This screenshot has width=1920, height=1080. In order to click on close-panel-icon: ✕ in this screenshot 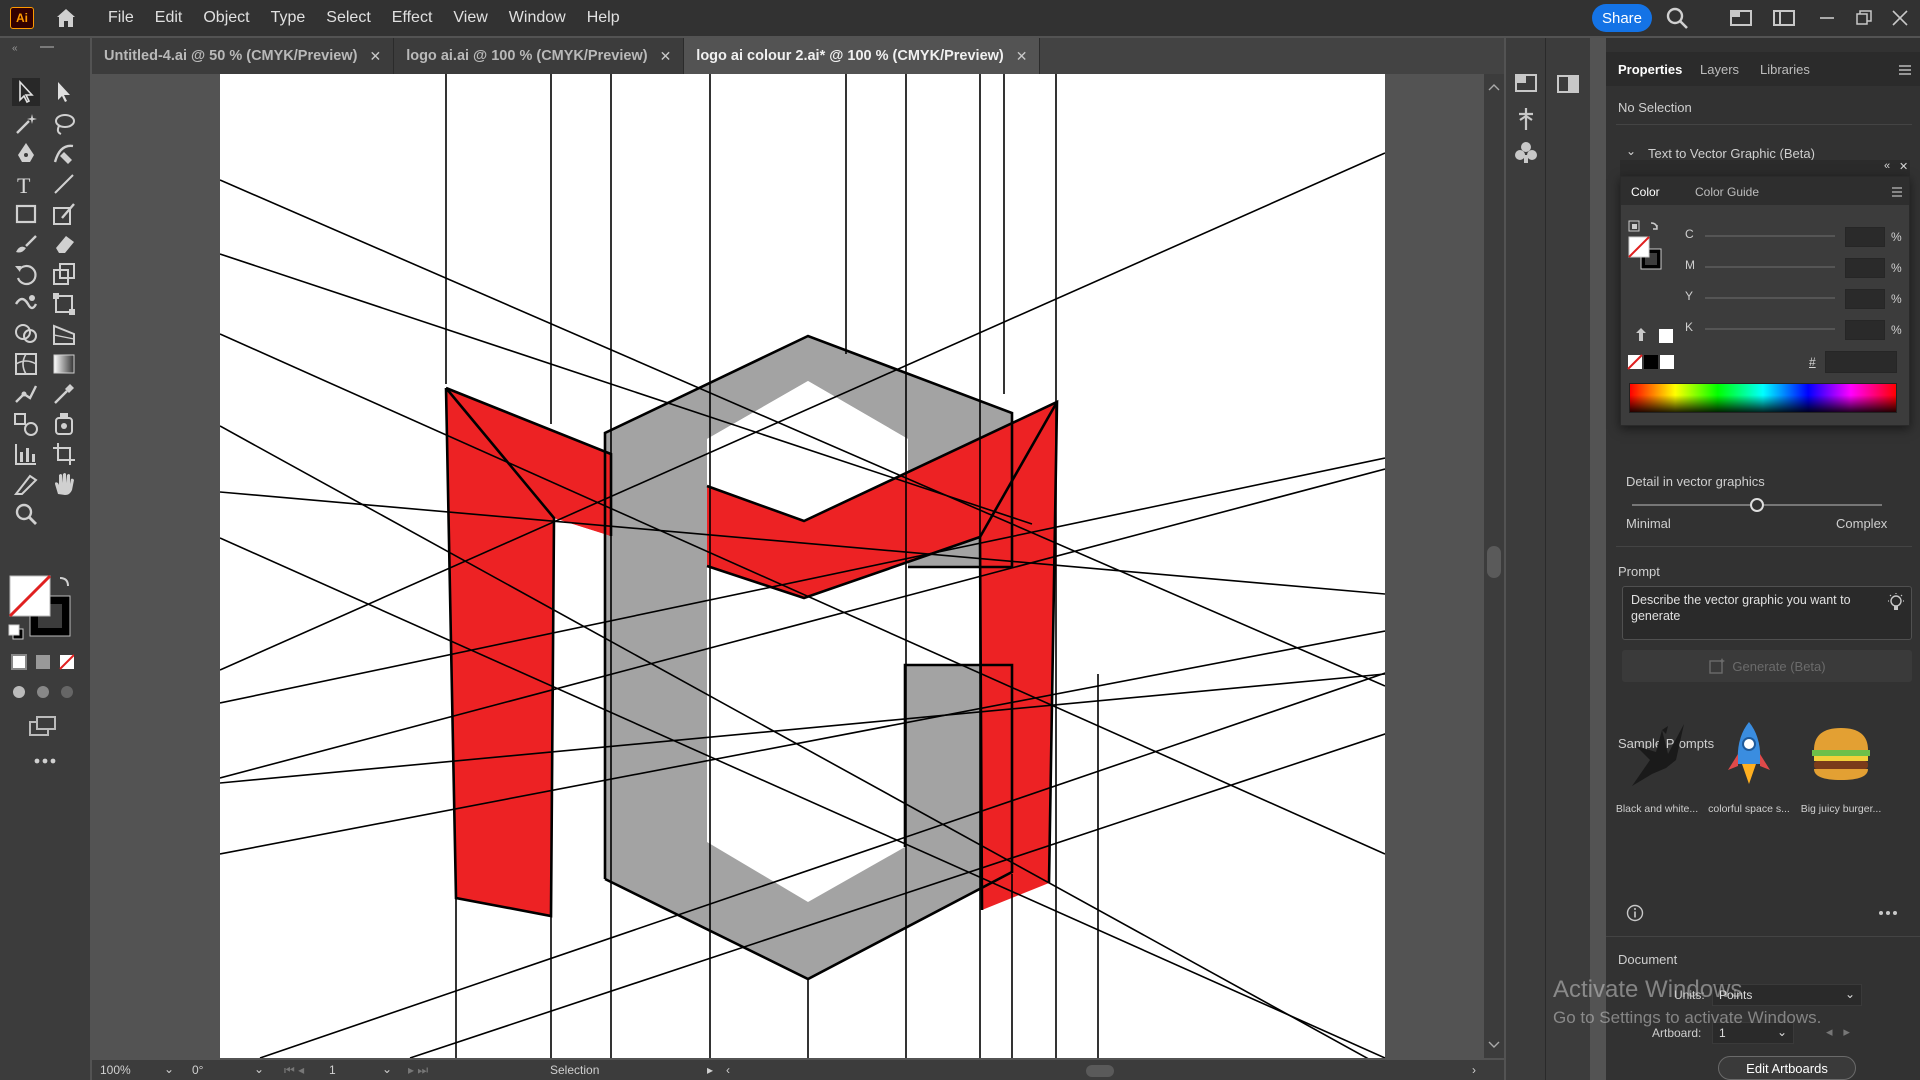, I will do `click(1903, 166)`.